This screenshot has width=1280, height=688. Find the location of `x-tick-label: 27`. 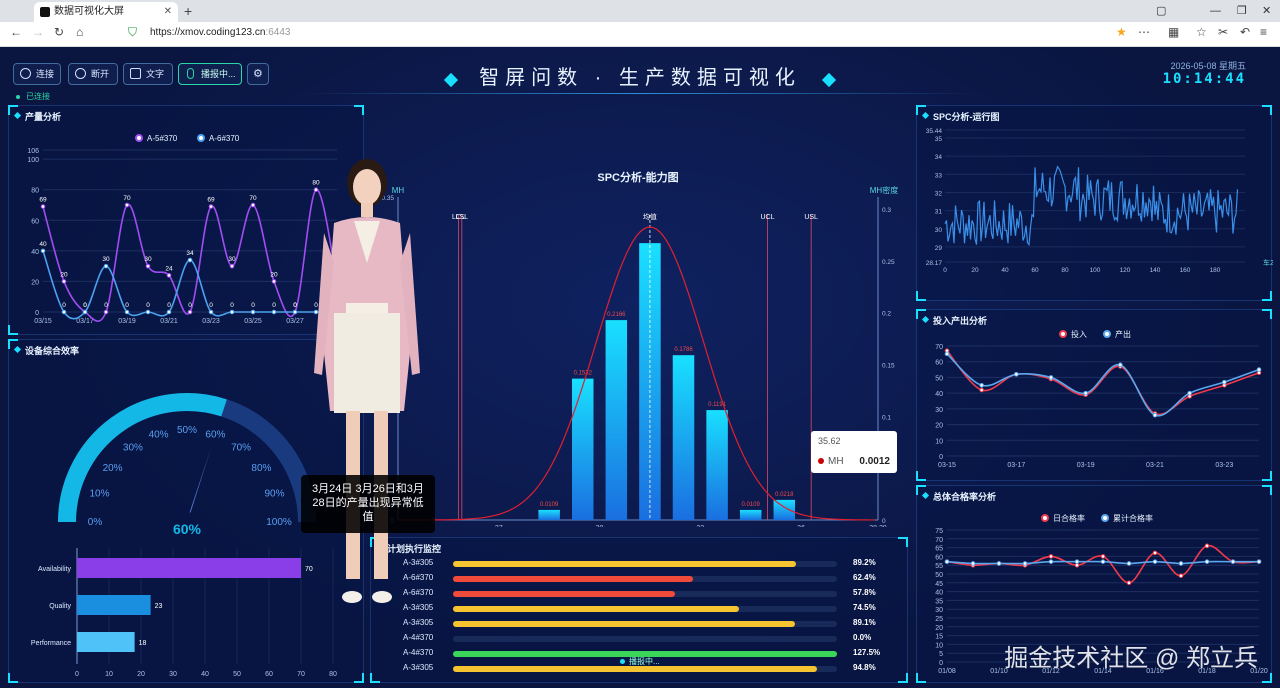

x-tick-label: 27 is located at coordinates (499, 526).